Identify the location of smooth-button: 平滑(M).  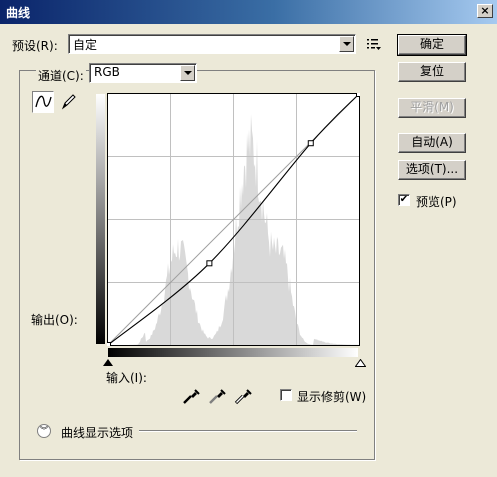
(432, 108).